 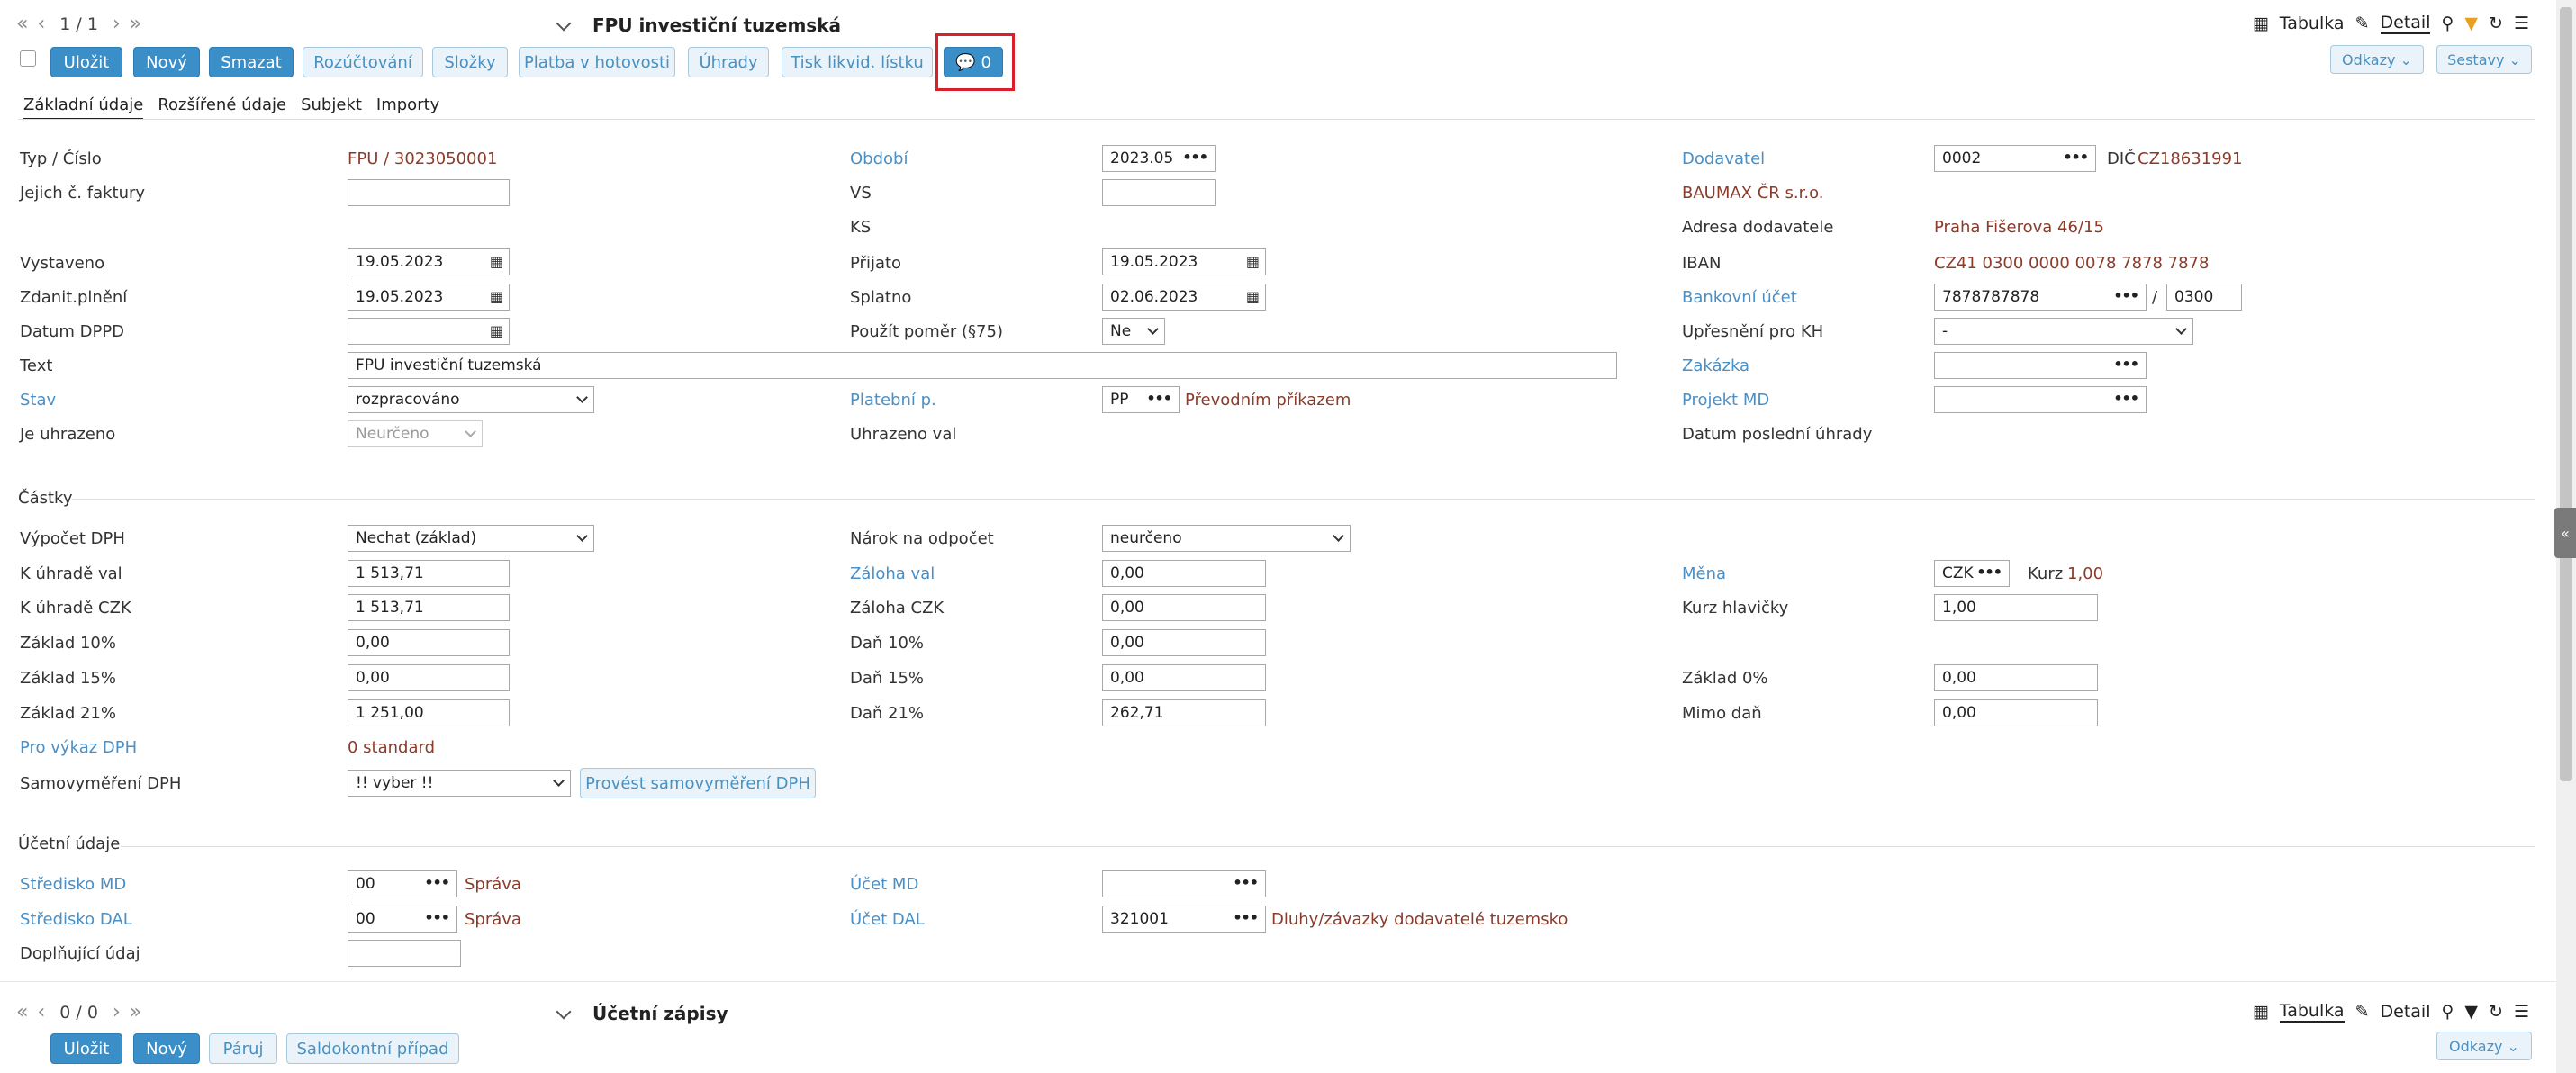 What do you see at coordinates (429, 332) in the screenshot?
I see `dppd-date-input: ▦` at bounding box center [429, 332].